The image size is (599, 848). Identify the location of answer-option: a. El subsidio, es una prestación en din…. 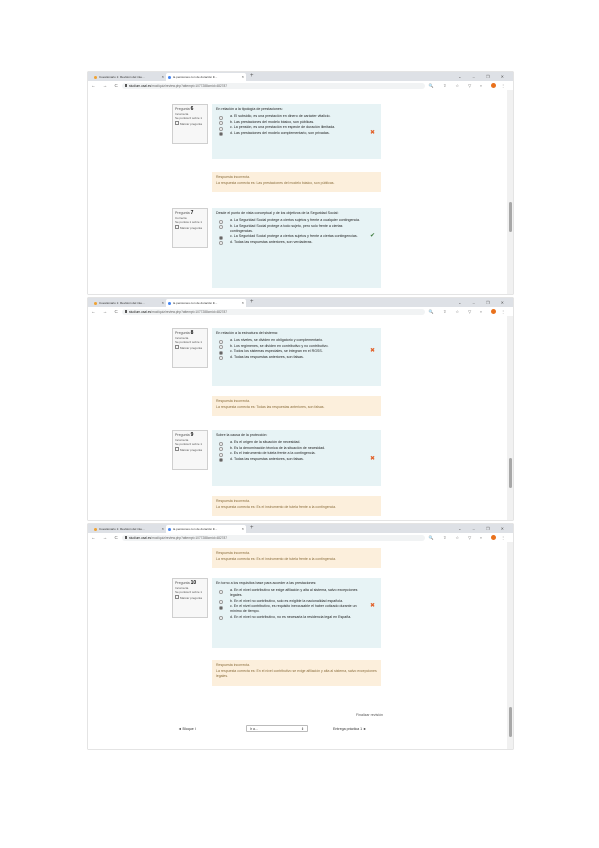
(296, 117).